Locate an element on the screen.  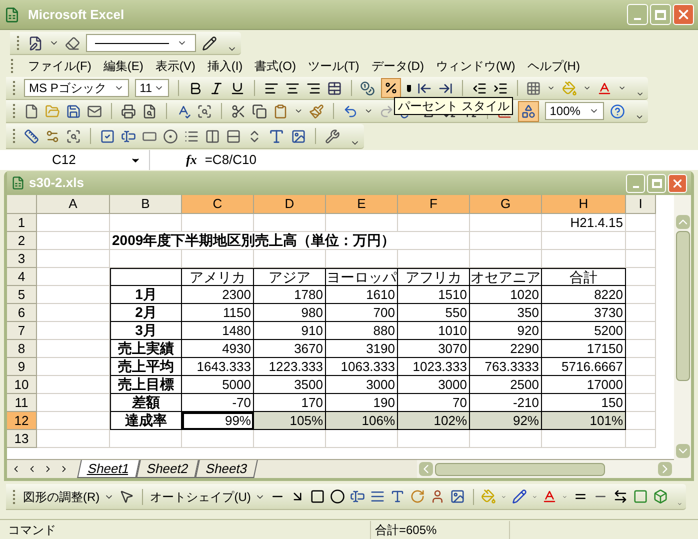
table-cell: 550 is located at coordinates (434, 313).